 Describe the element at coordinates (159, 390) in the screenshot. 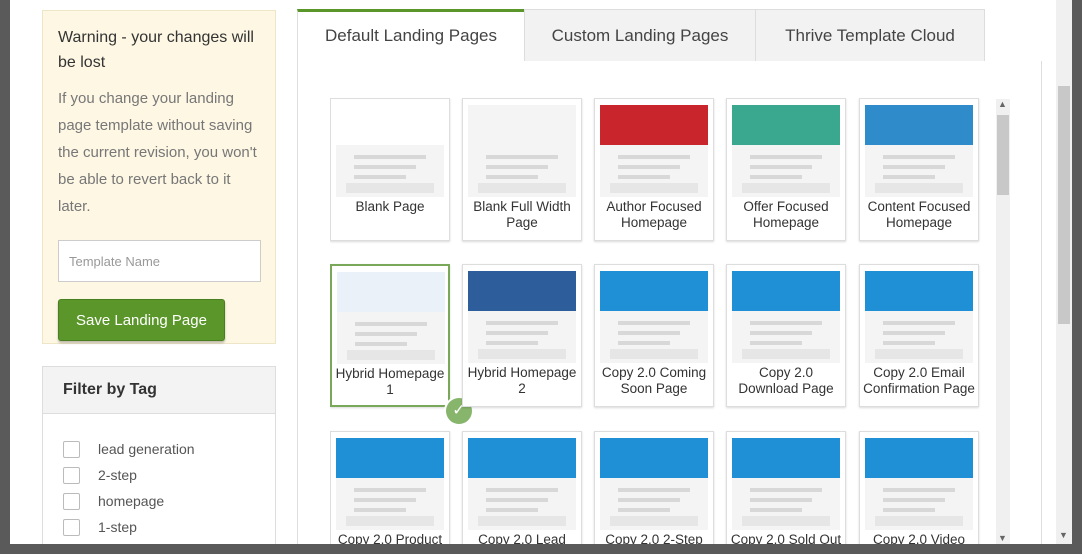

I see `filter-title: Filter by Tag` at that location.